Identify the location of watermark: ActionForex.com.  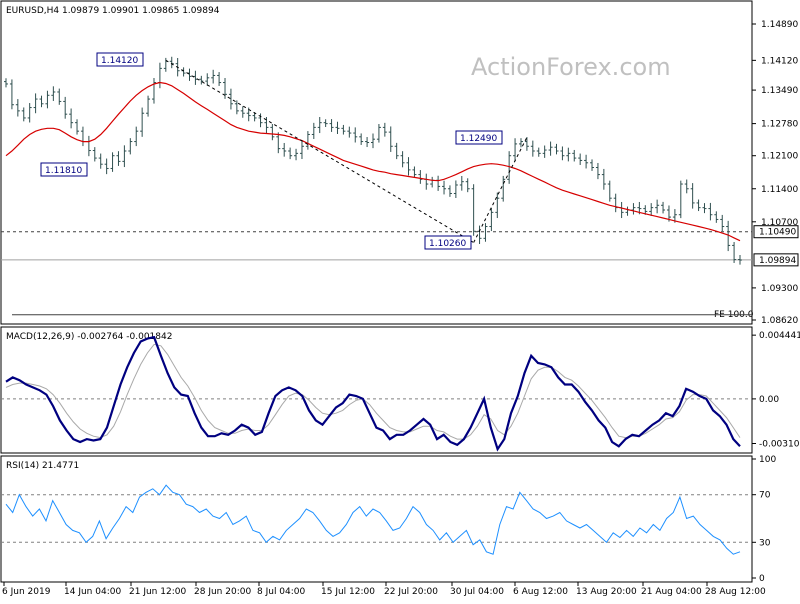
(571, 67).